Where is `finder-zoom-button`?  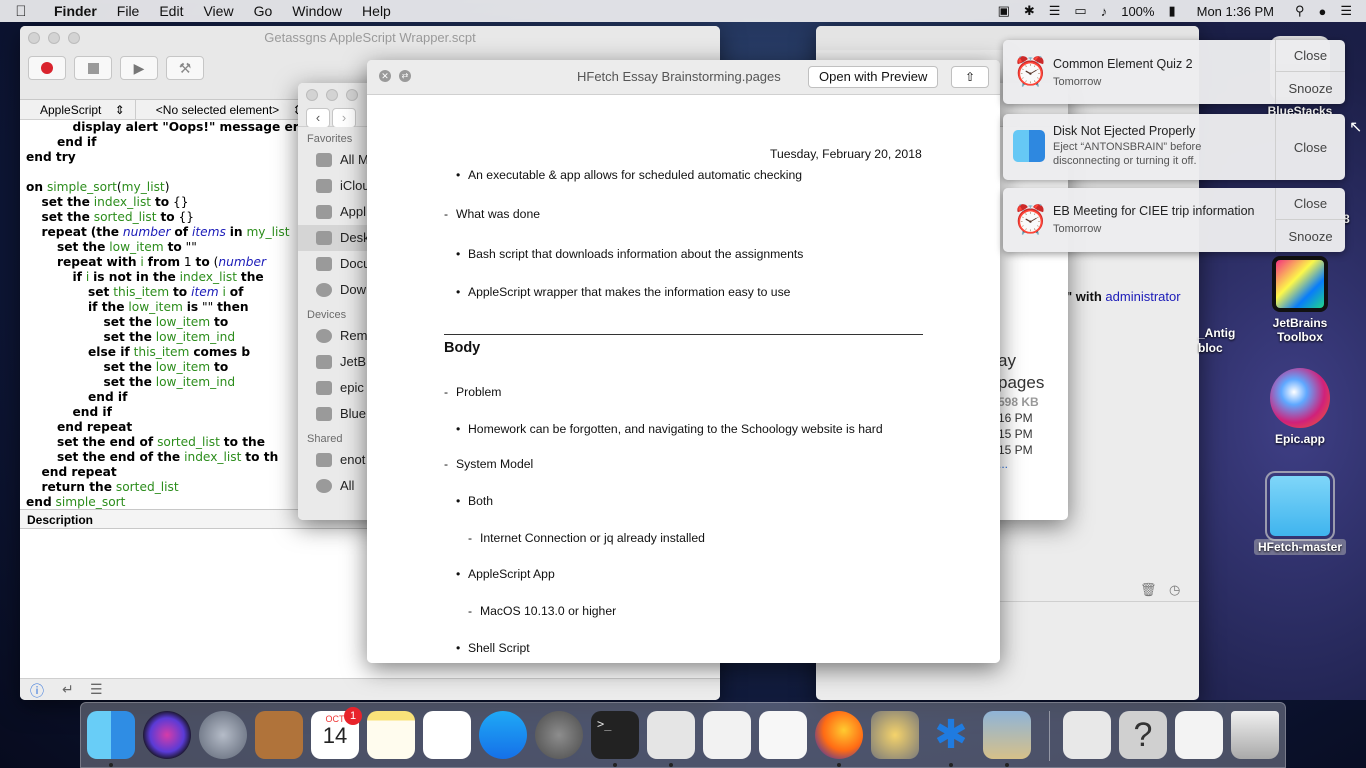
finder-zoom-button is located at coordinates (352, 95).